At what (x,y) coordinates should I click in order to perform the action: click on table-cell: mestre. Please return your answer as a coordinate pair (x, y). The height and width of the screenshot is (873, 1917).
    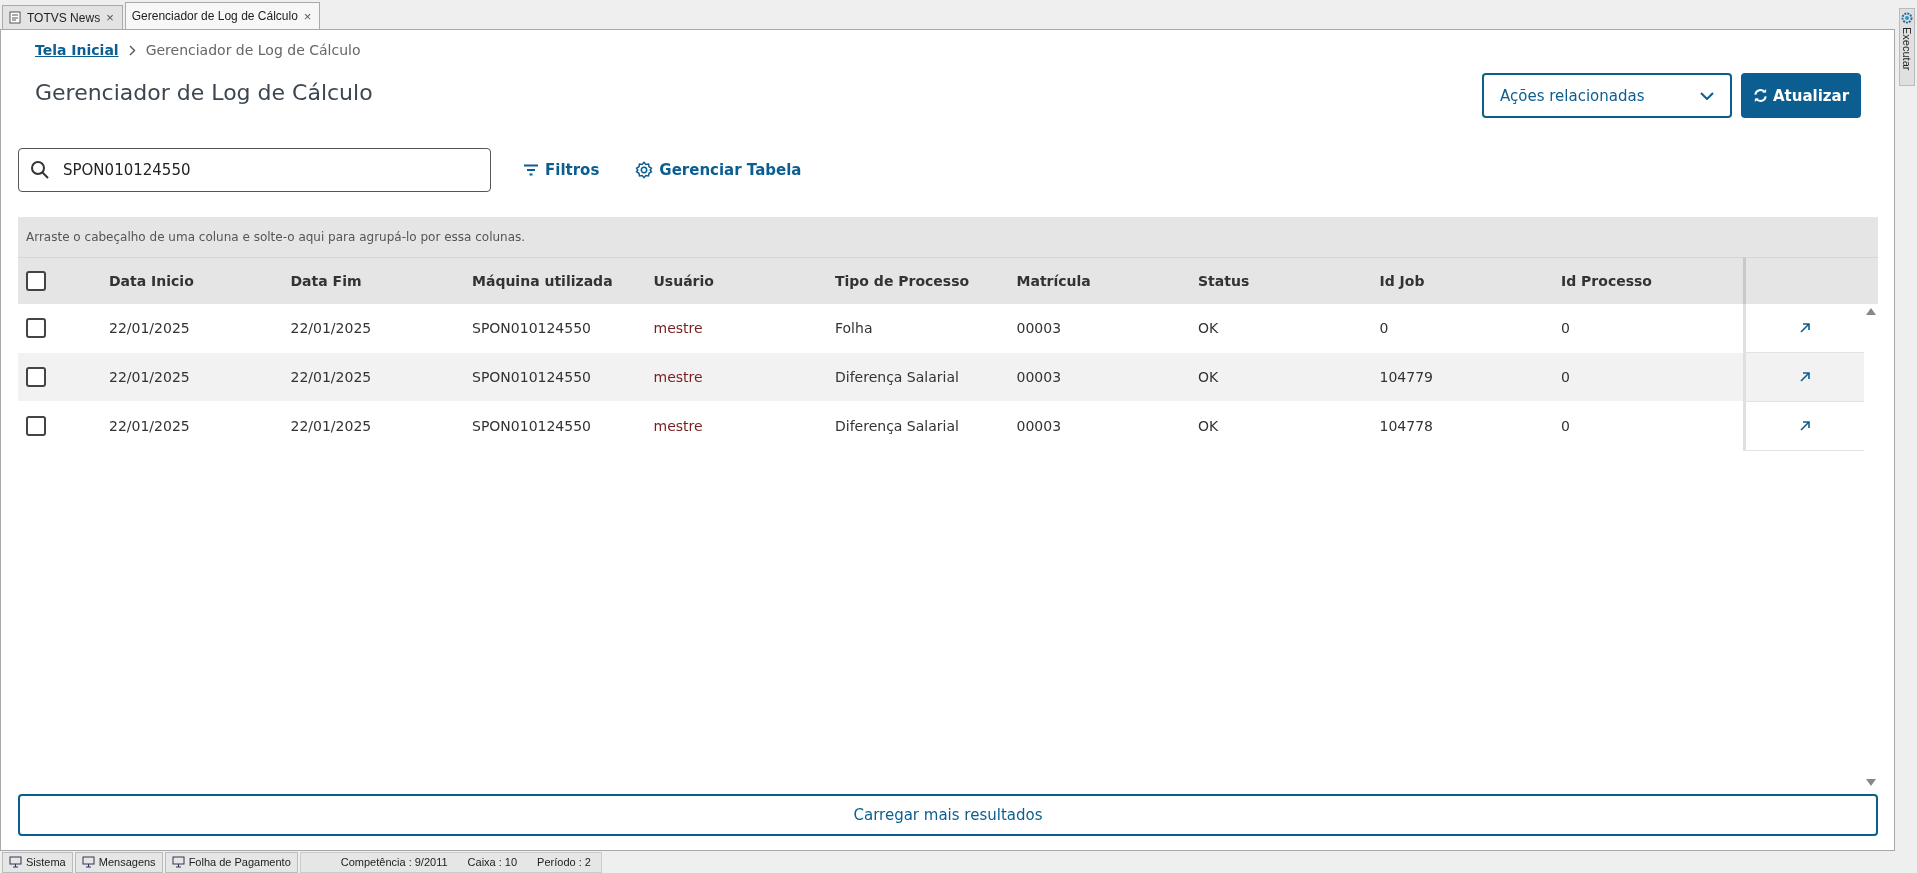
    Looking at the image, I should click on (744, 377).